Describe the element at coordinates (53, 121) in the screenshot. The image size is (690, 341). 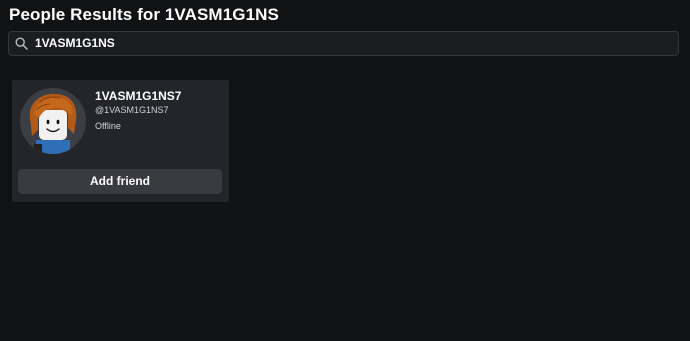
I see `avatar` at that location.